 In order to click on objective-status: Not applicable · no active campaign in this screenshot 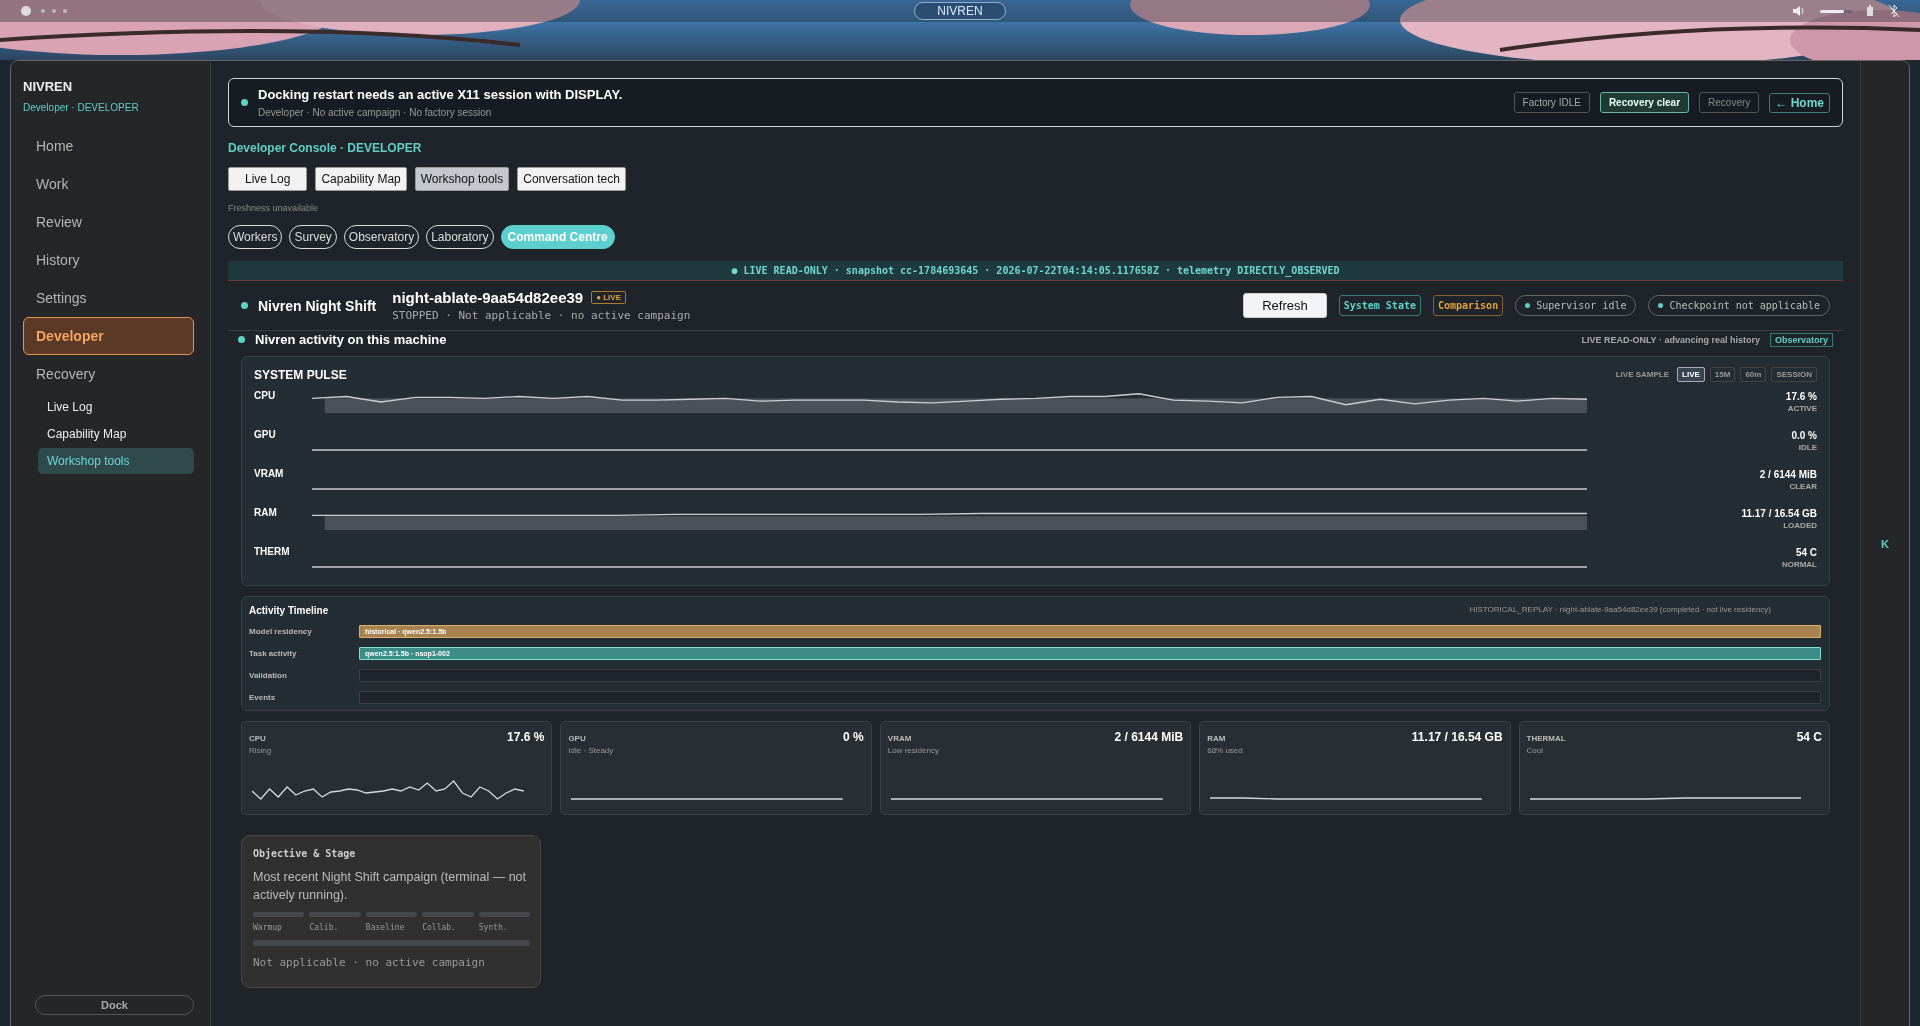, I will do `click(369, 962)`.